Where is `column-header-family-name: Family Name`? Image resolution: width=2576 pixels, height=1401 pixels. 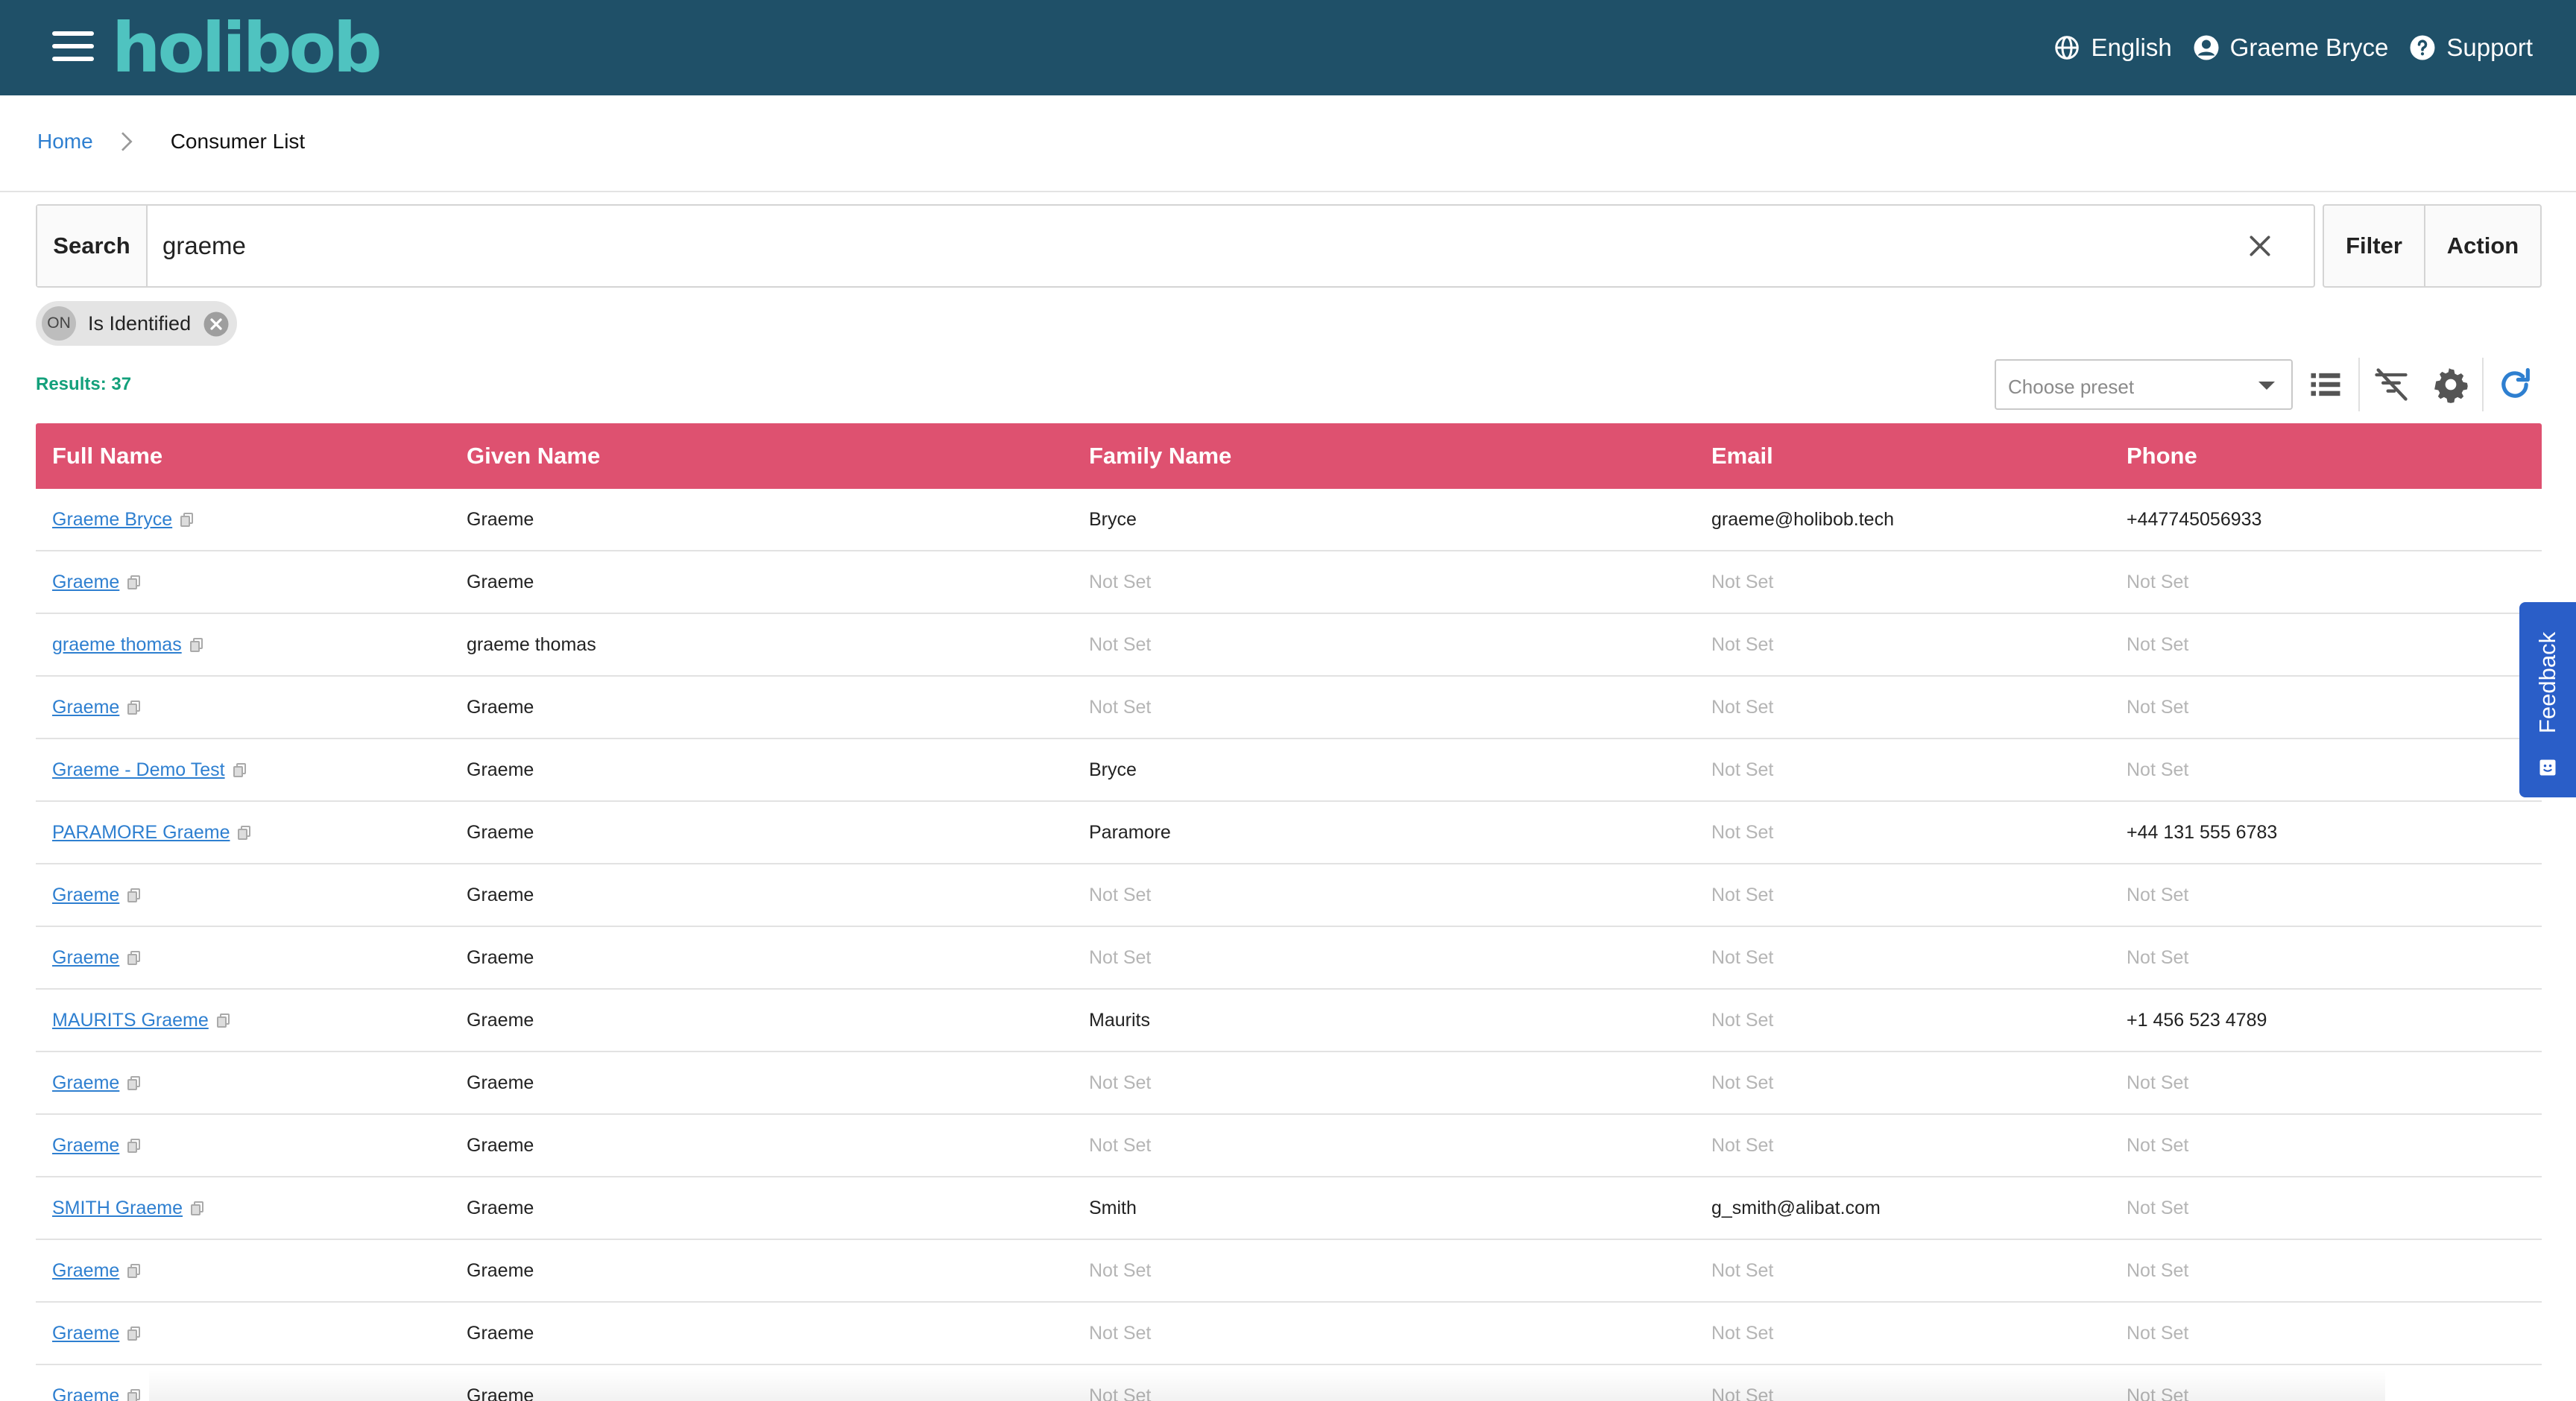
column-header-family-name: Family Name is located at coordinates (1384, 456).